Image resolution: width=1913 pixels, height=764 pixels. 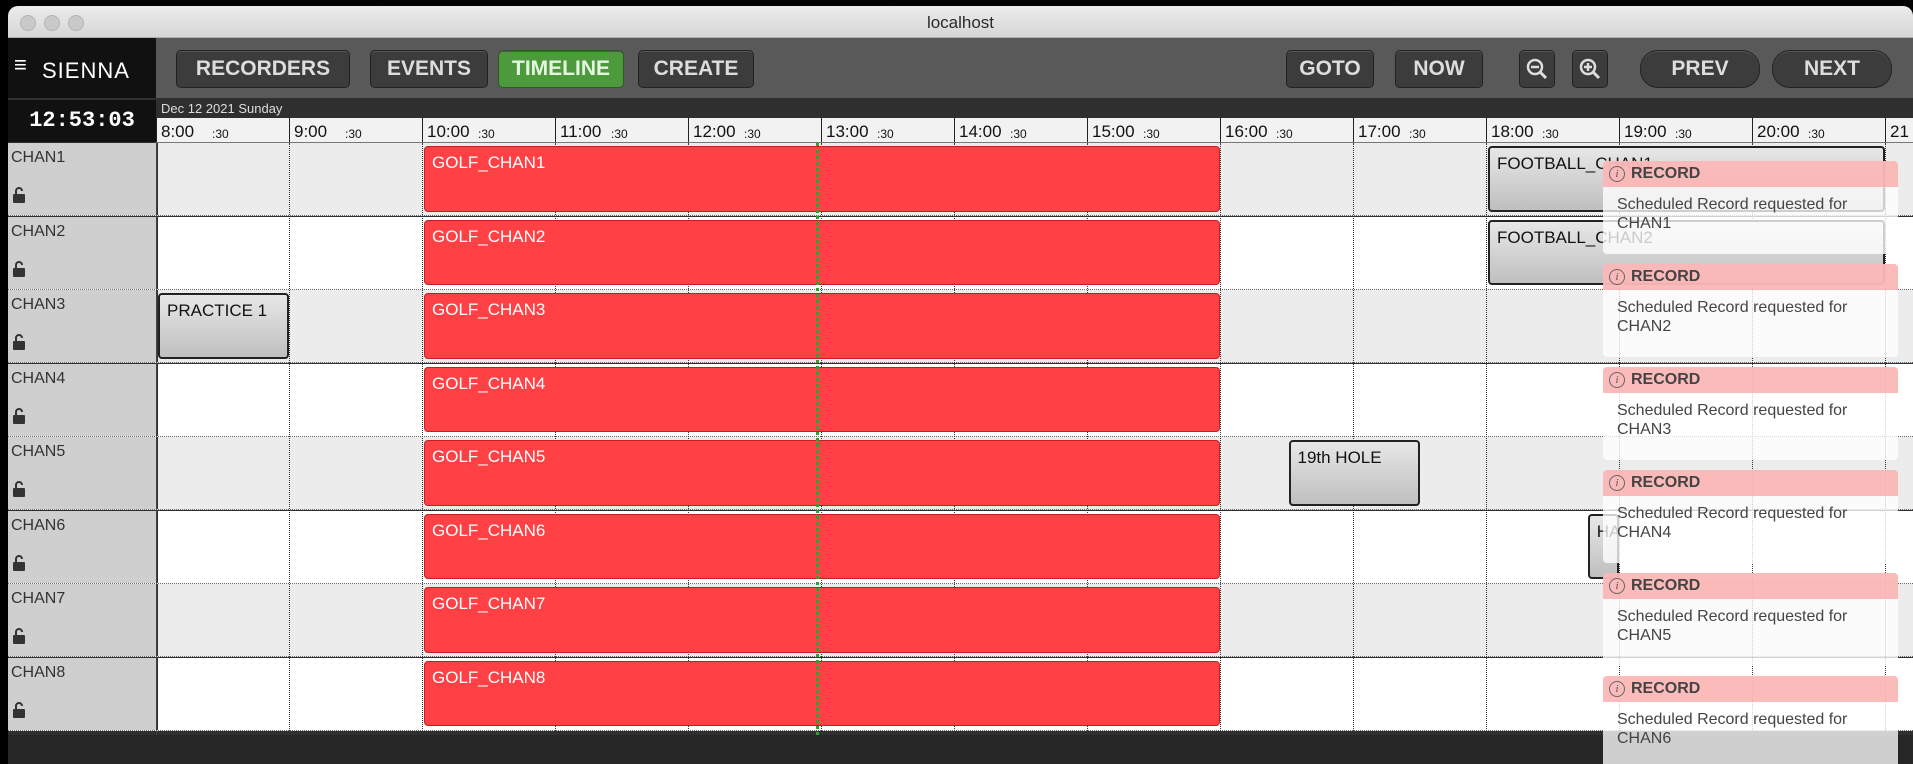 I want to click on prev-button: PREV, so click(x=1700, y=69).